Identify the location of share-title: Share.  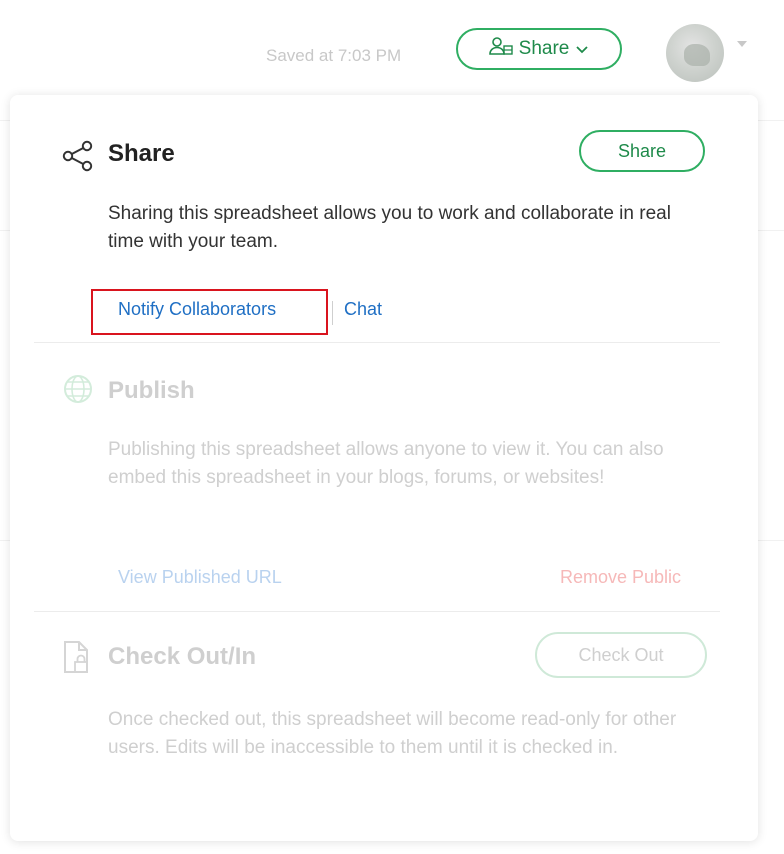
(141, 153).